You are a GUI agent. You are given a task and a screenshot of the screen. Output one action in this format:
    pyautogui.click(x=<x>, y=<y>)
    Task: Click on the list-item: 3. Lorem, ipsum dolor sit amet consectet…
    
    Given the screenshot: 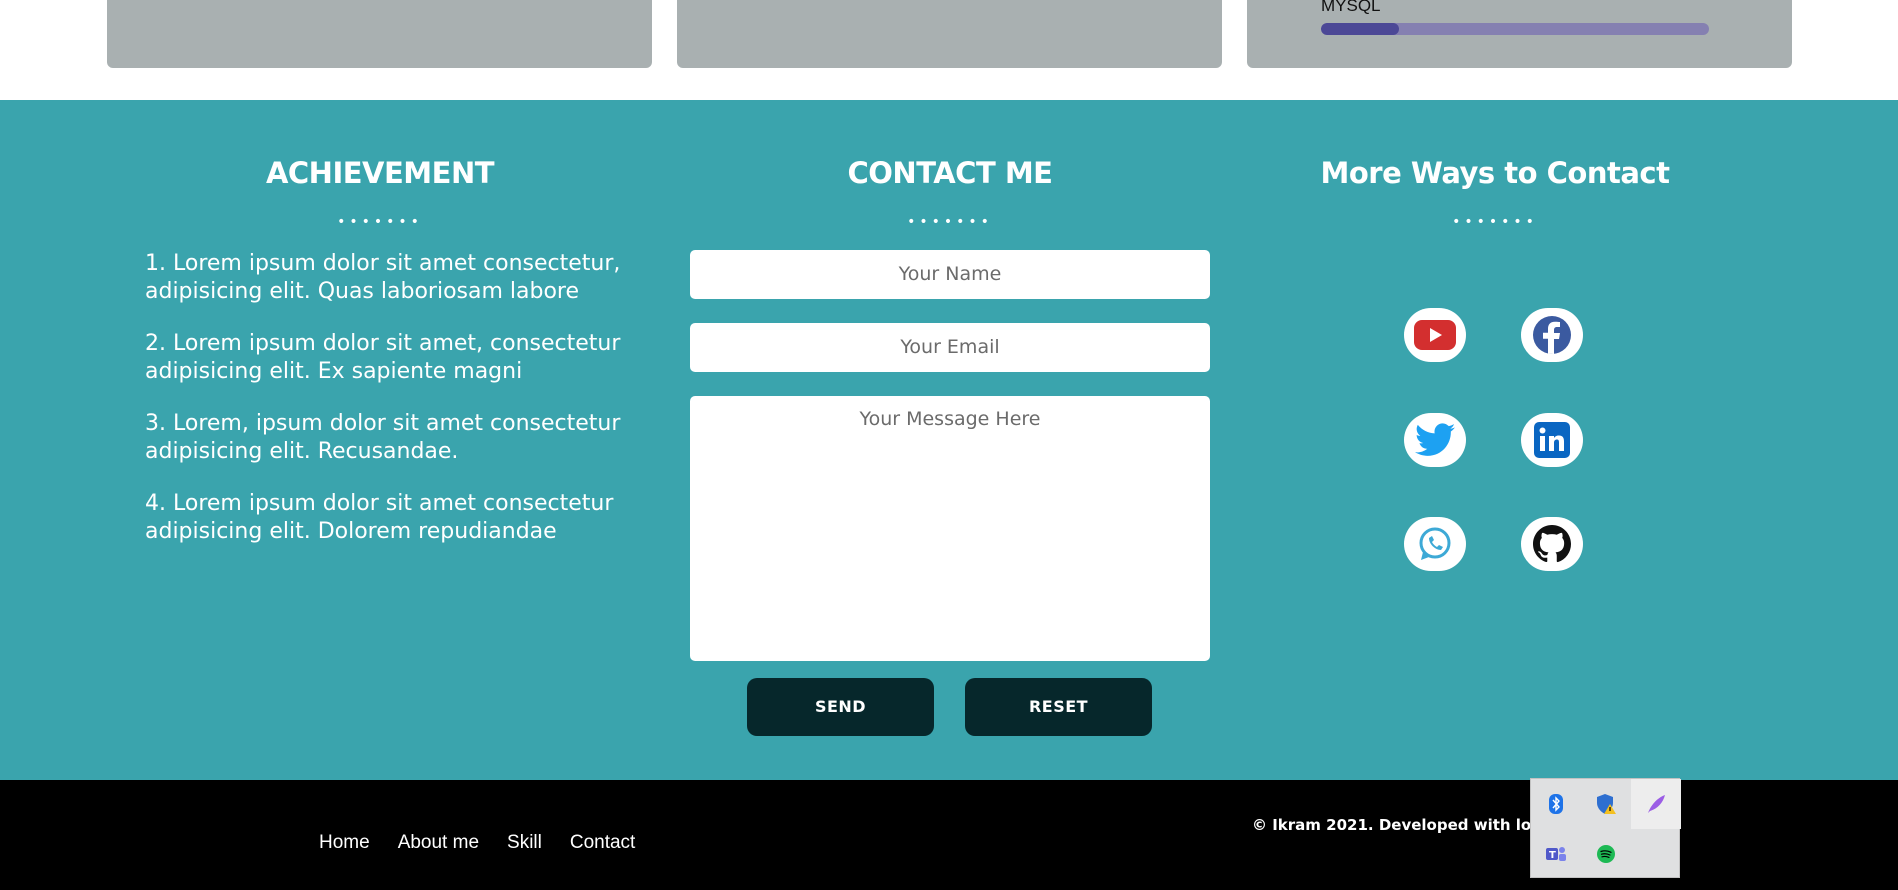 What is the action you would take?
    pyautogui.click(x=383, y=437)
    